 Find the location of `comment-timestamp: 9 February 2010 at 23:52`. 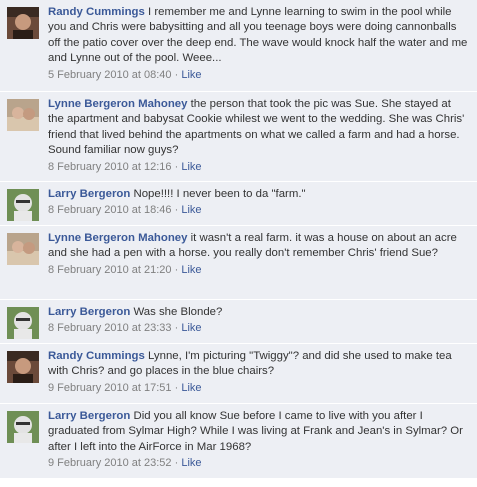

comment-timestamp: 9 February 2010 at 23:52 is located at coordinates (110, 463).